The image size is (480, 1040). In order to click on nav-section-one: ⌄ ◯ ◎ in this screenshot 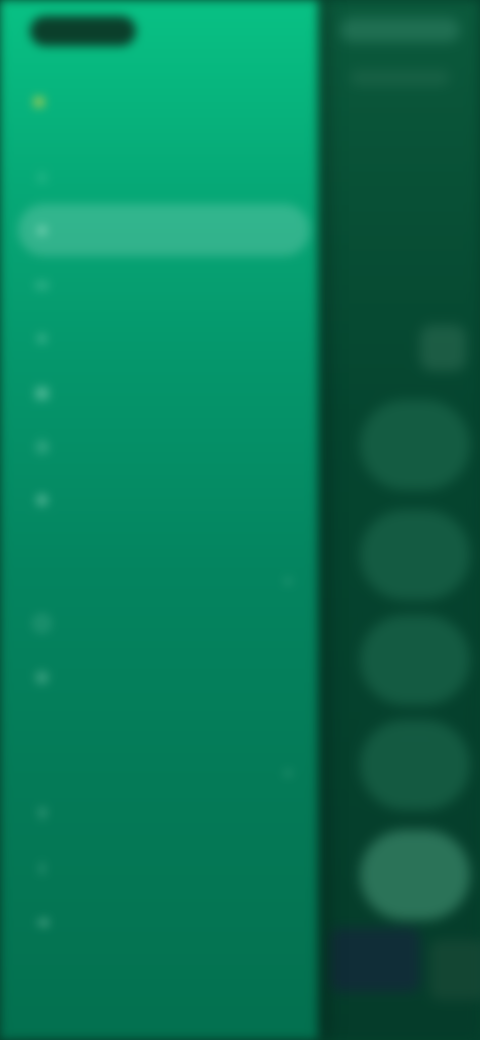, I will do `click(164, 632)`.